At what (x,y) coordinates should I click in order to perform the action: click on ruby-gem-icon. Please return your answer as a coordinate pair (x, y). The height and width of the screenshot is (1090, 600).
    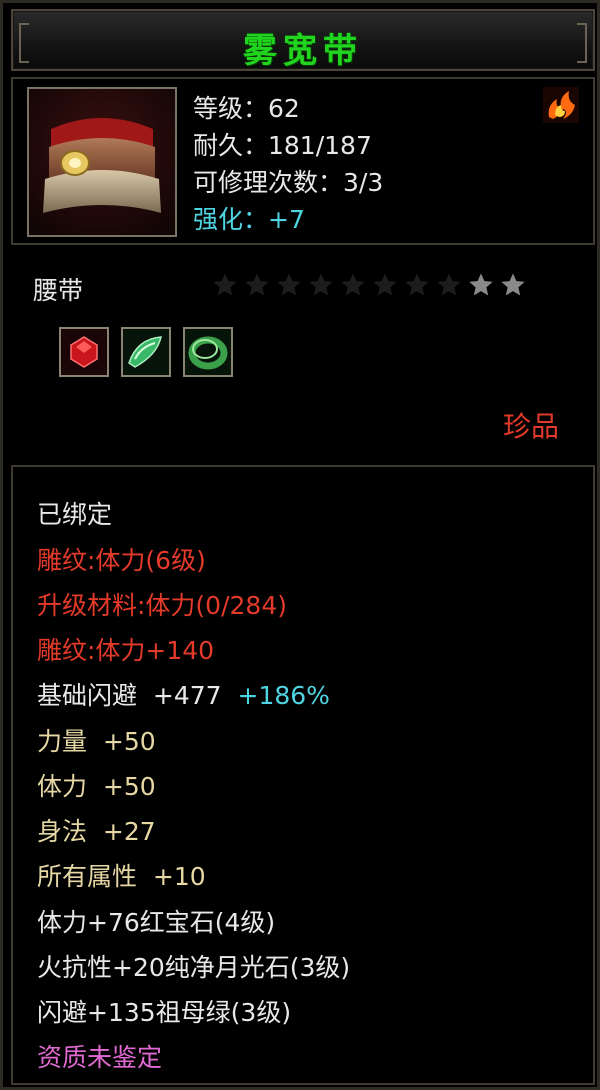
    Looking at the image, I should click on (84, 352).